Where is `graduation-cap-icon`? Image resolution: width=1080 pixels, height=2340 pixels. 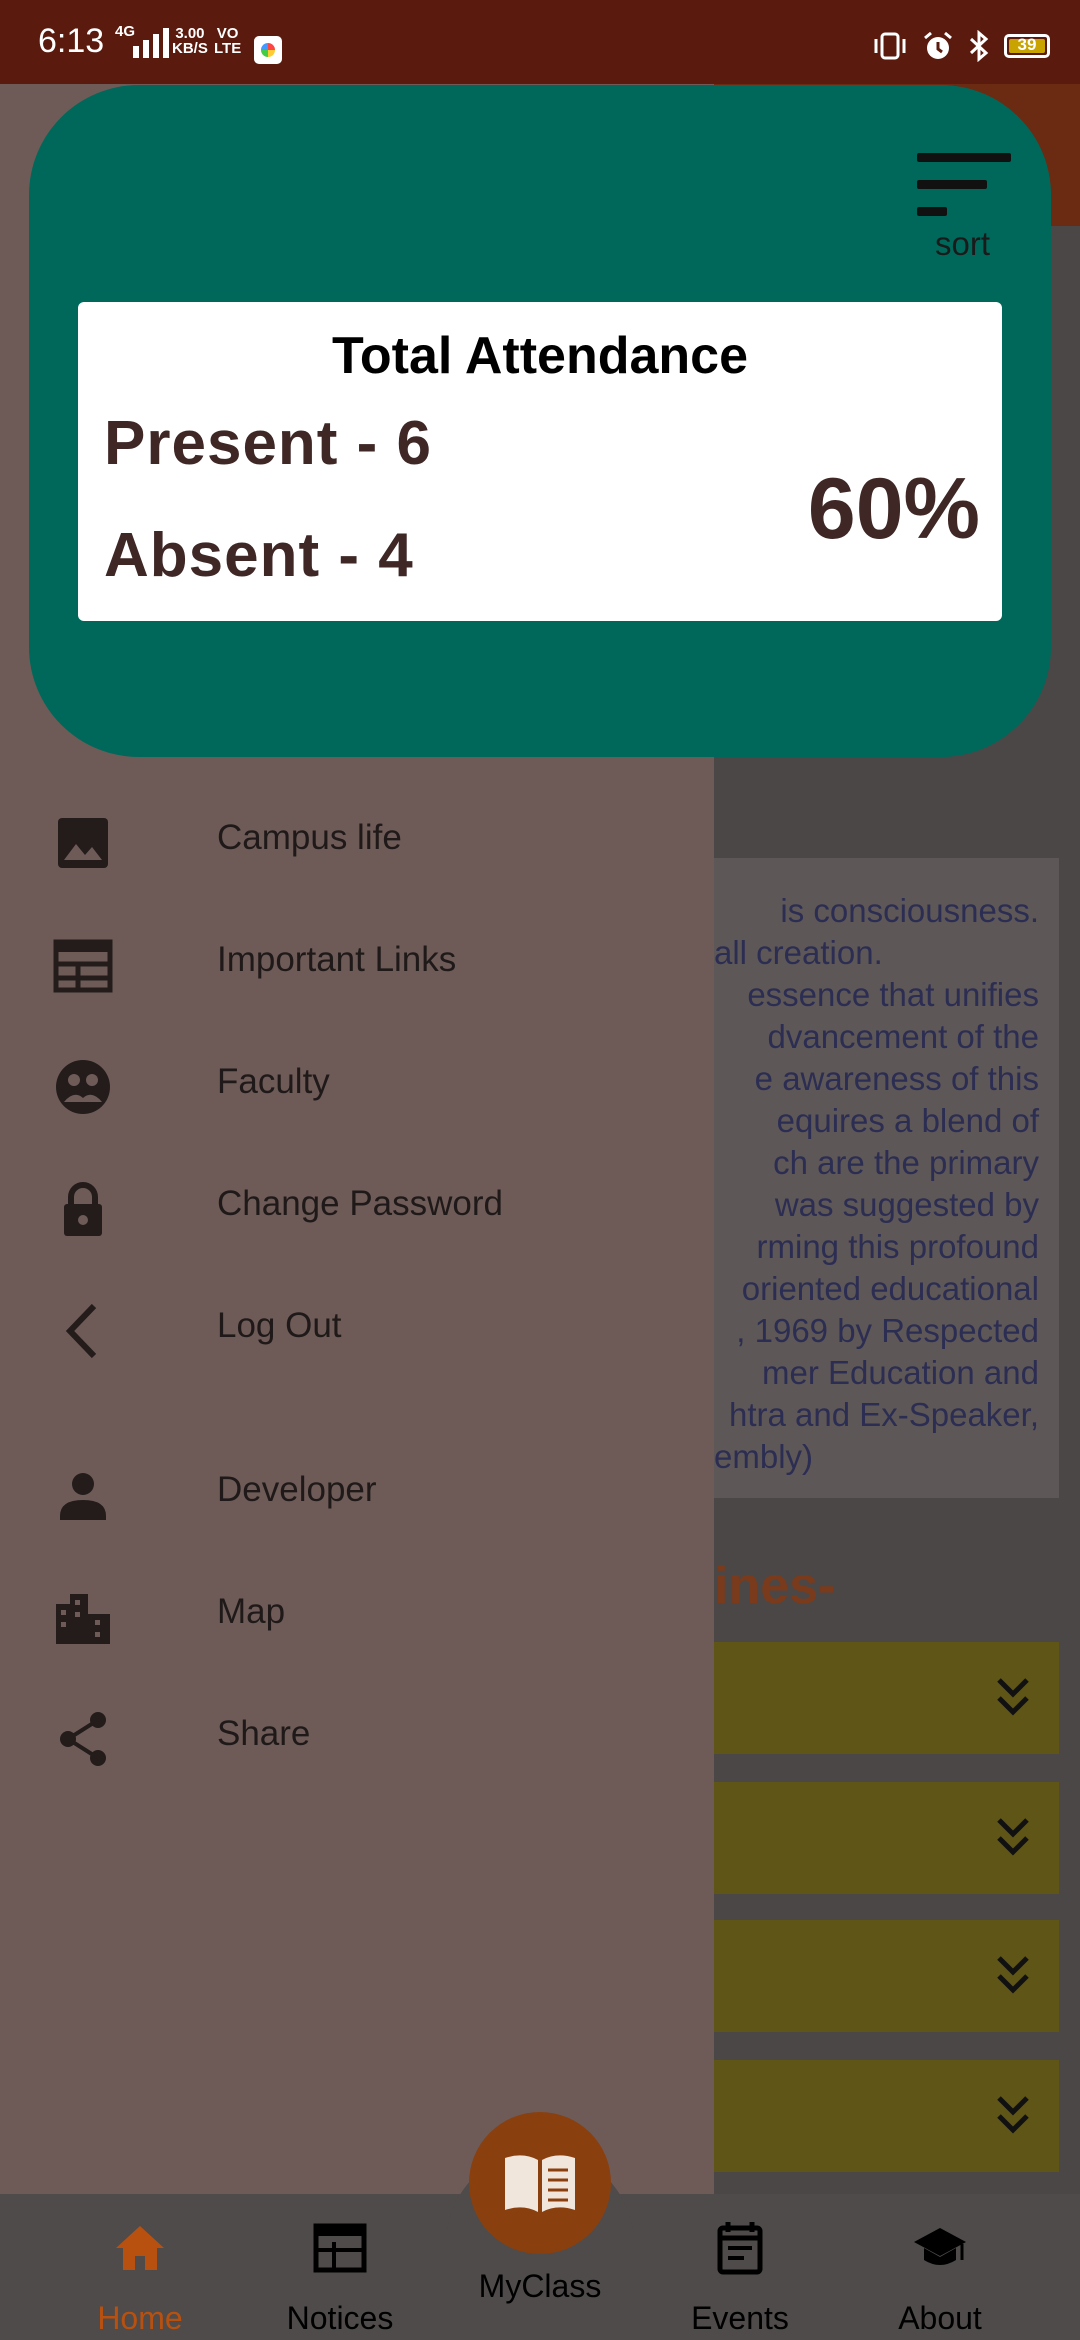
graduation-cap-icon is located at coordinates (940, 2246).